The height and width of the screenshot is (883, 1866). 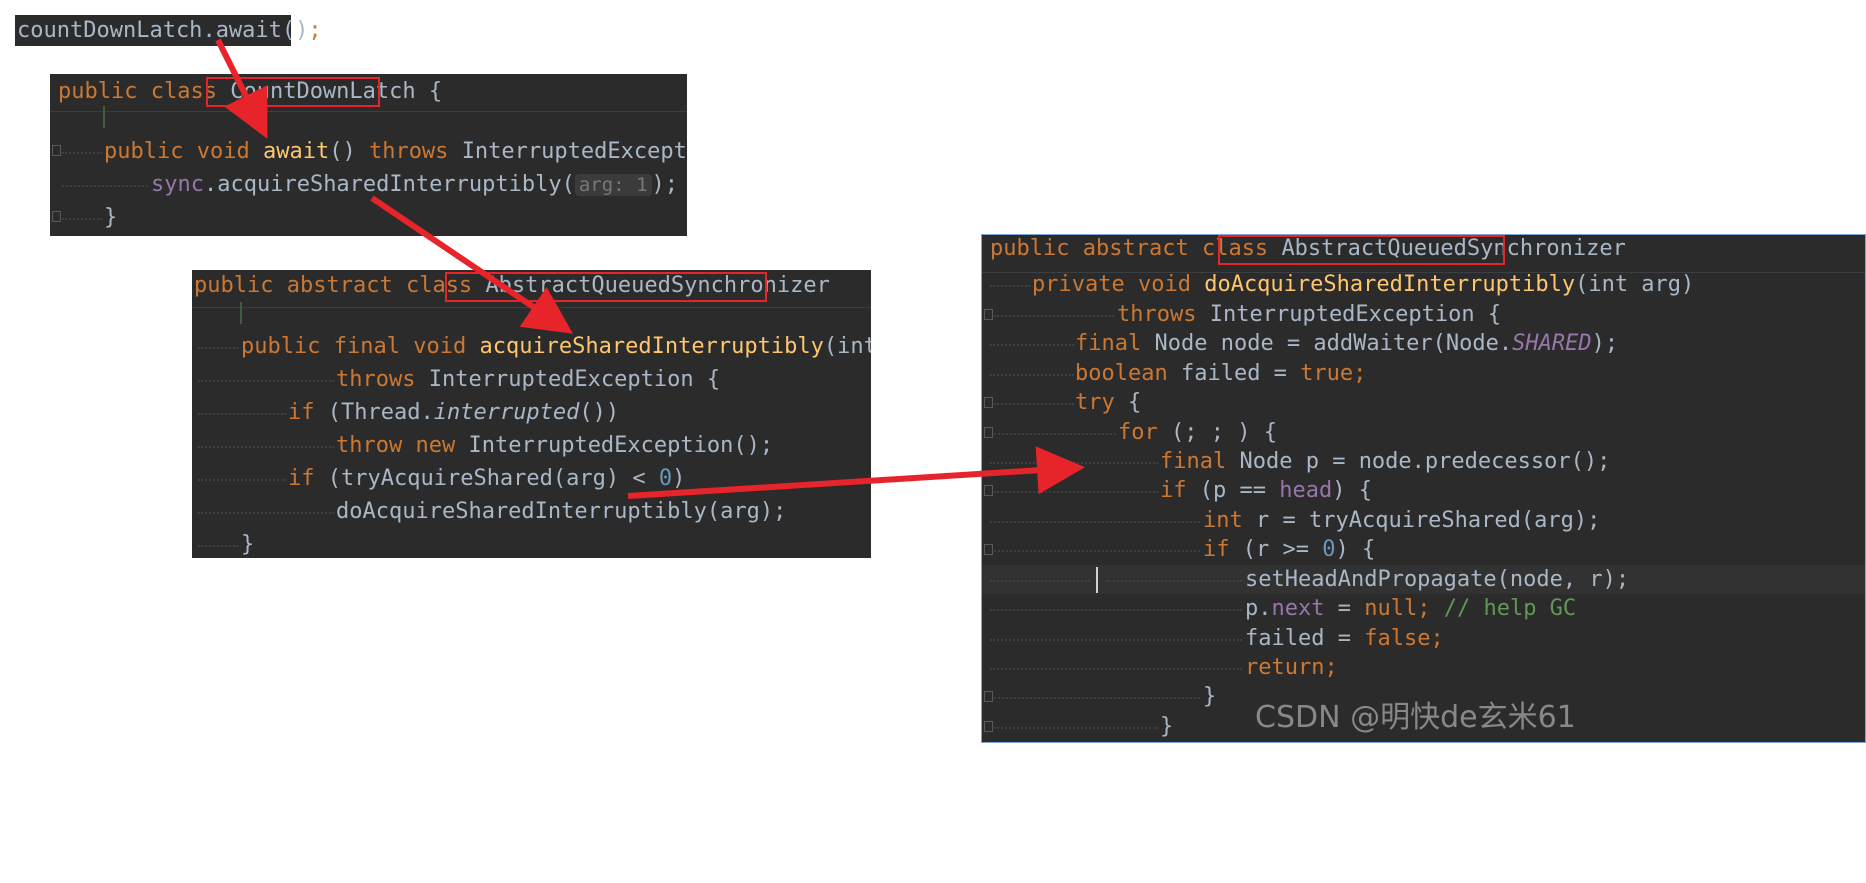 What do you see at coordinates (471, 264) in the screenshot?
I see `arrow-sync-to-acquire` at bounding box center [471, 264].